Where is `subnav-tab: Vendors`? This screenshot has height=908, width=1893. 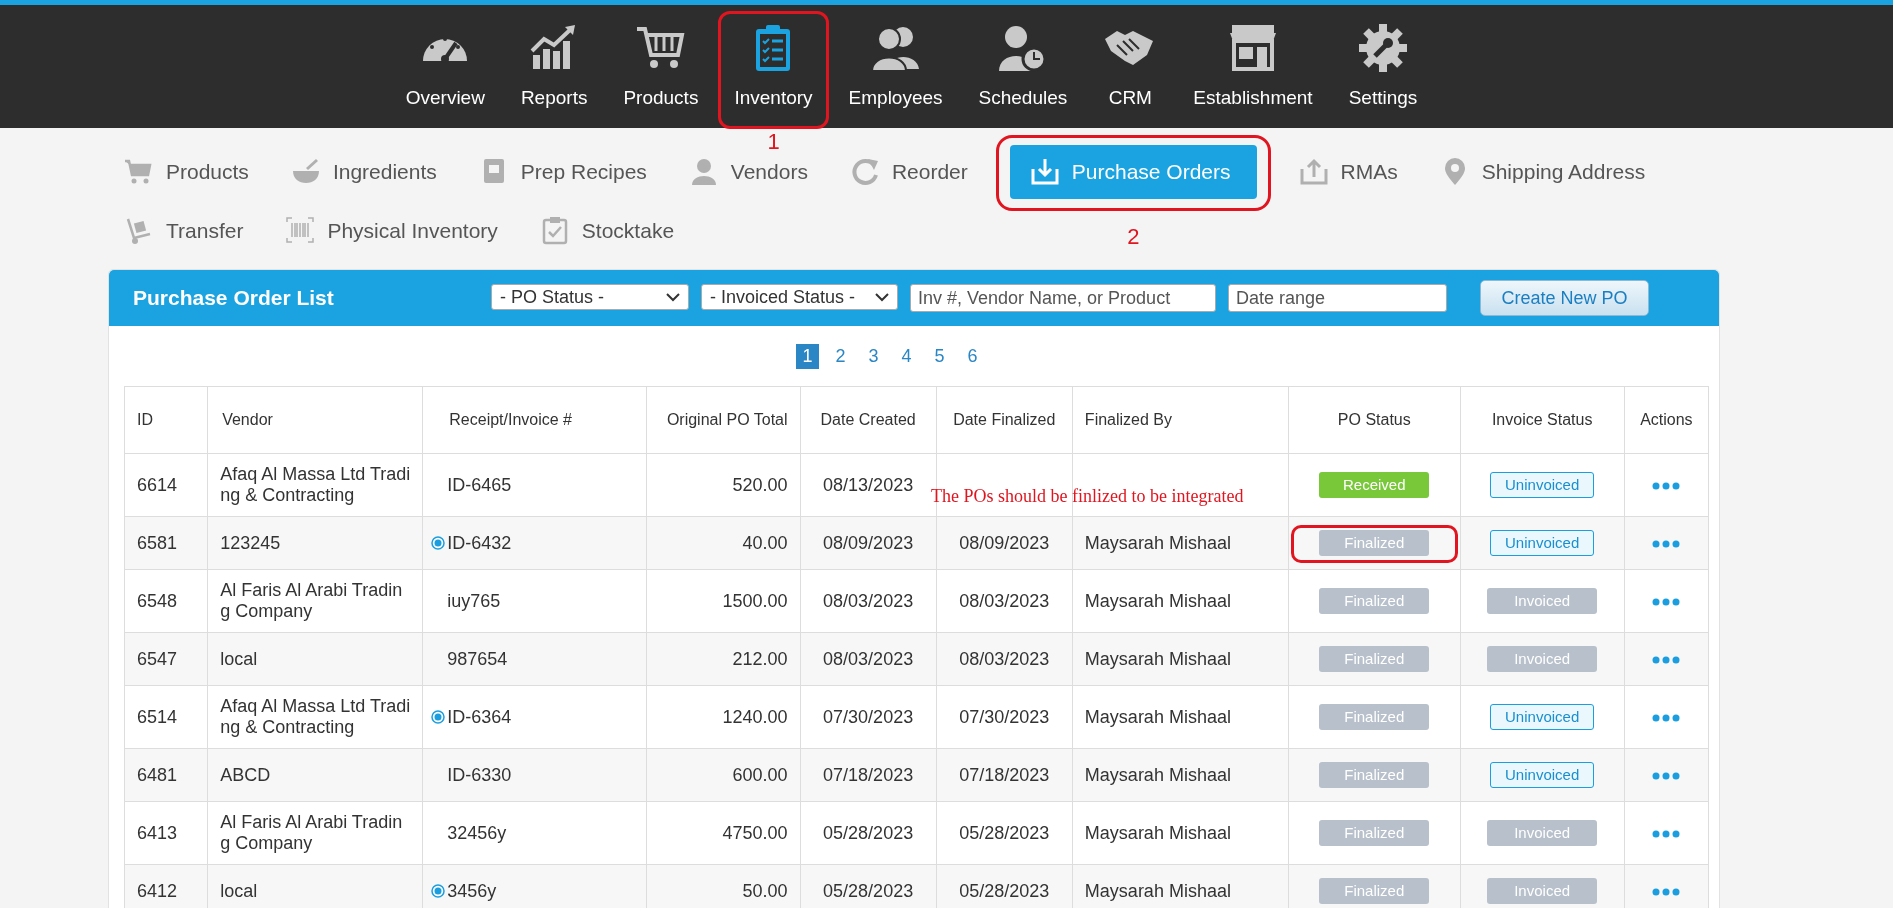
subnav-tab: Vendors is located at coordinates (748, 172).